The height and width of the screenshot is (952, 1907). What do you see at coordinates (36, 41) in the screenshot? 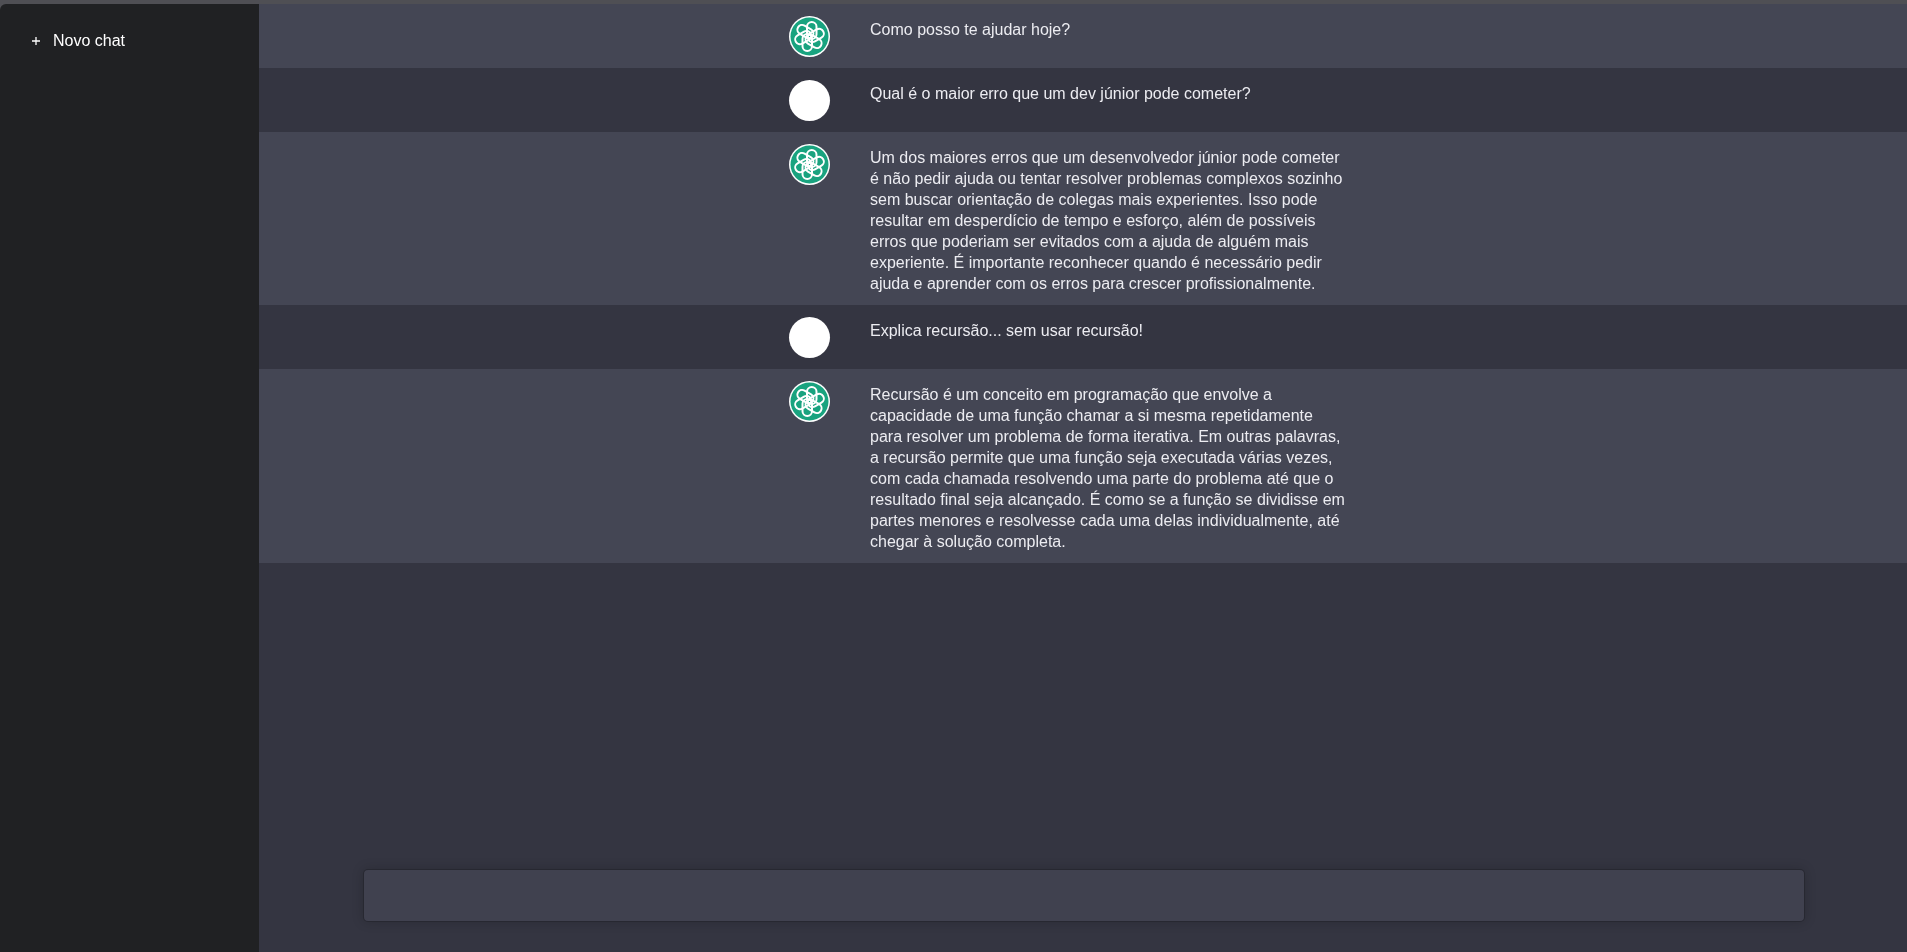
I see `plus-icon` at bounding box center [36, 41].